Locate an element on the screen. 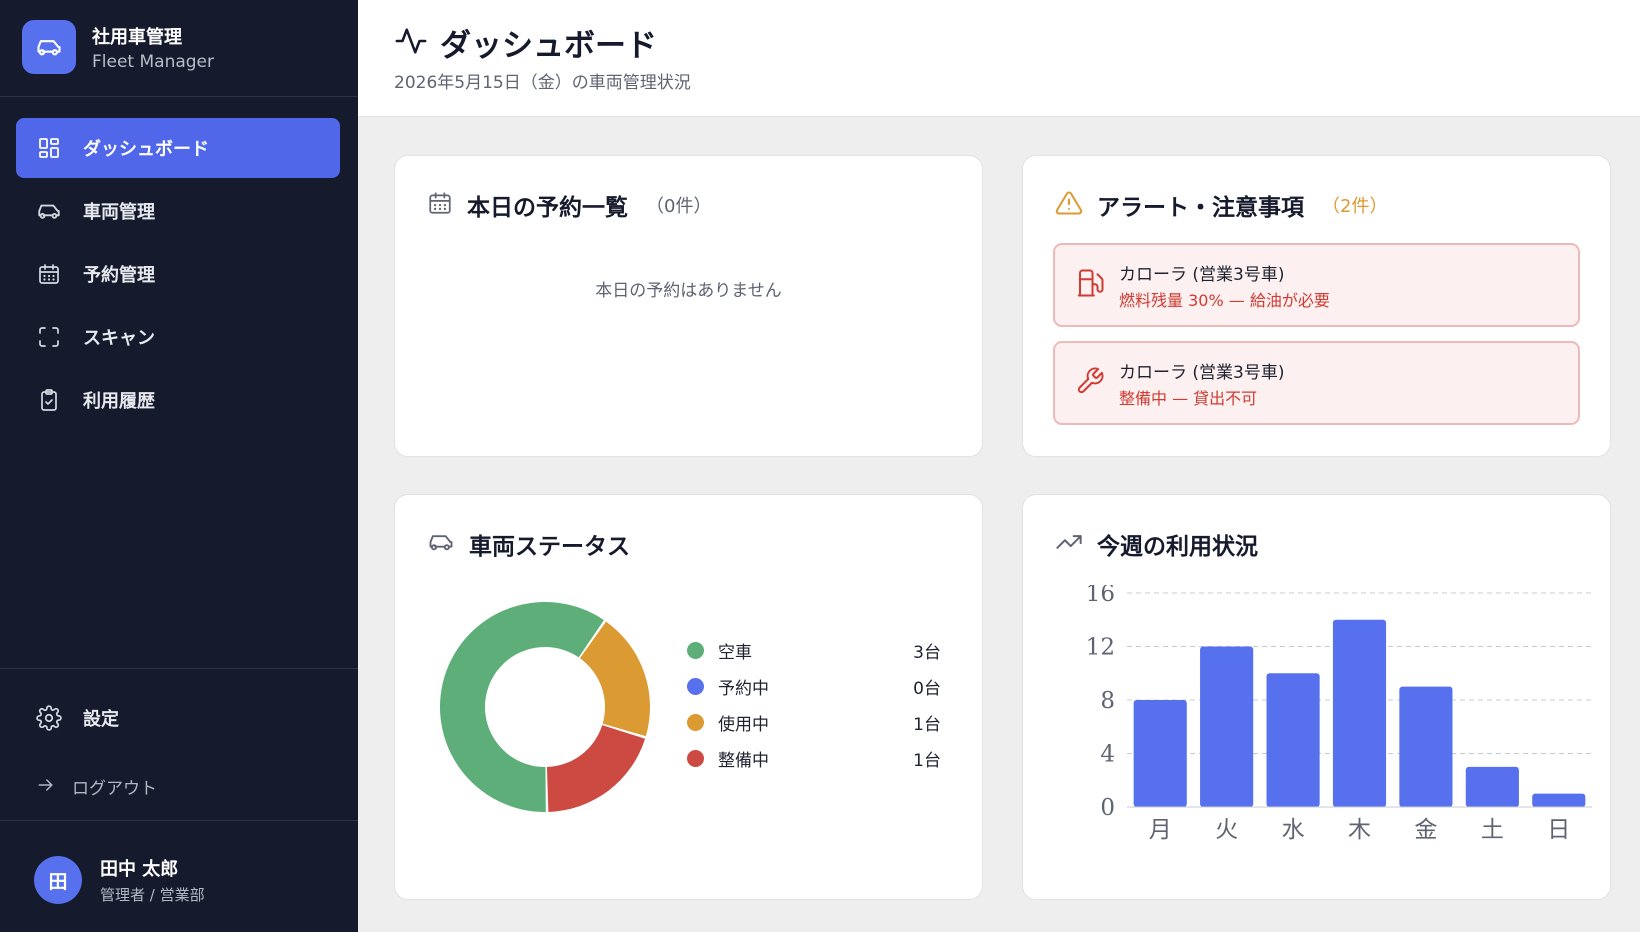 This screenshot has height=932, width=1640. sidebar-item-label: スキャン is located at coordinates (119, 338).